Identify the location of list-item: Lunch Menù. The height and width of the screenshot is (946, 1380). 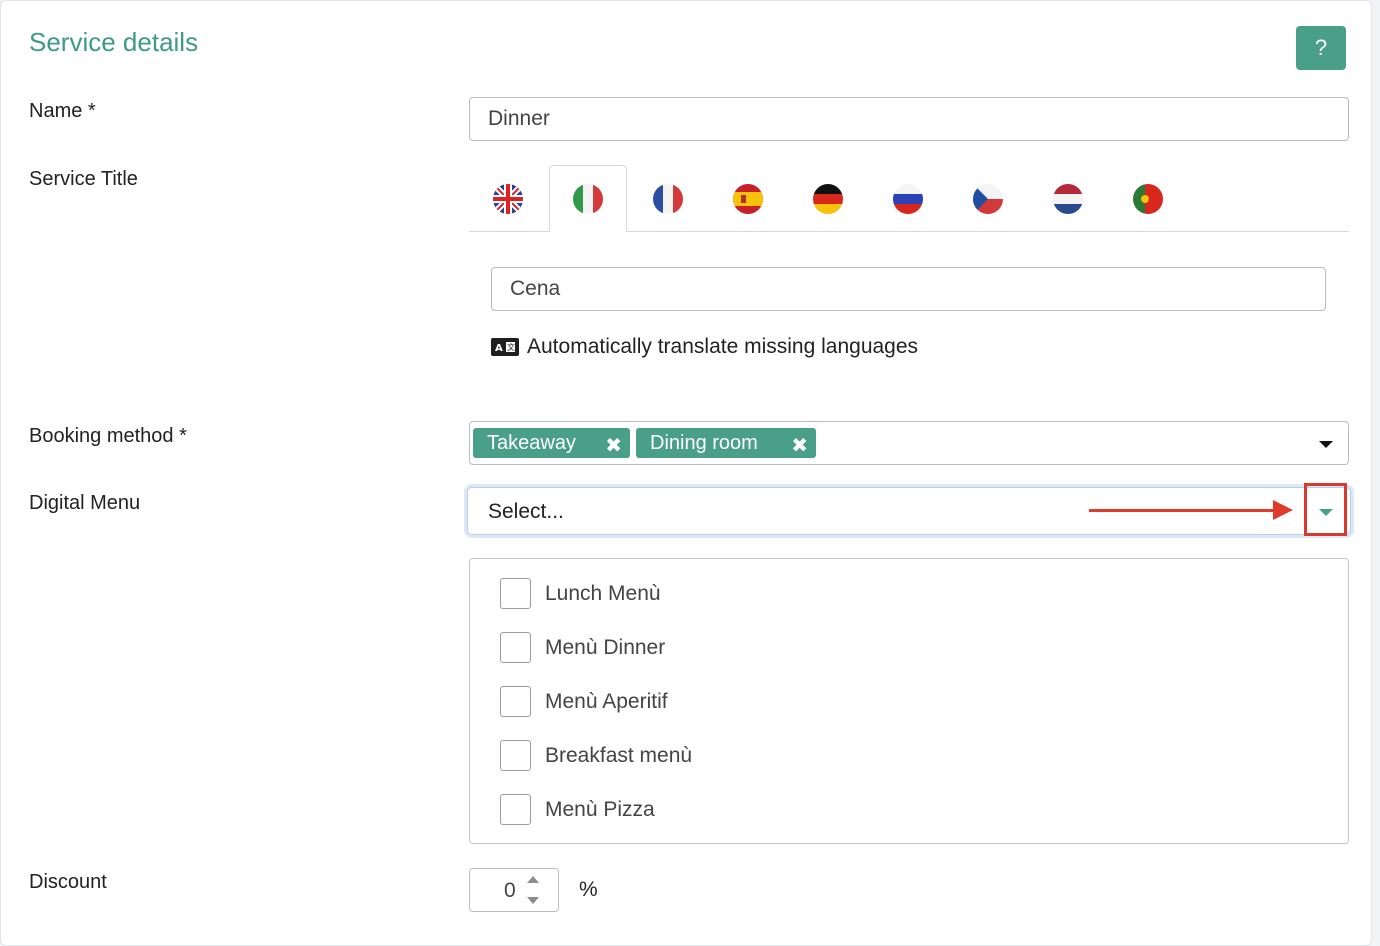
(580, 593).